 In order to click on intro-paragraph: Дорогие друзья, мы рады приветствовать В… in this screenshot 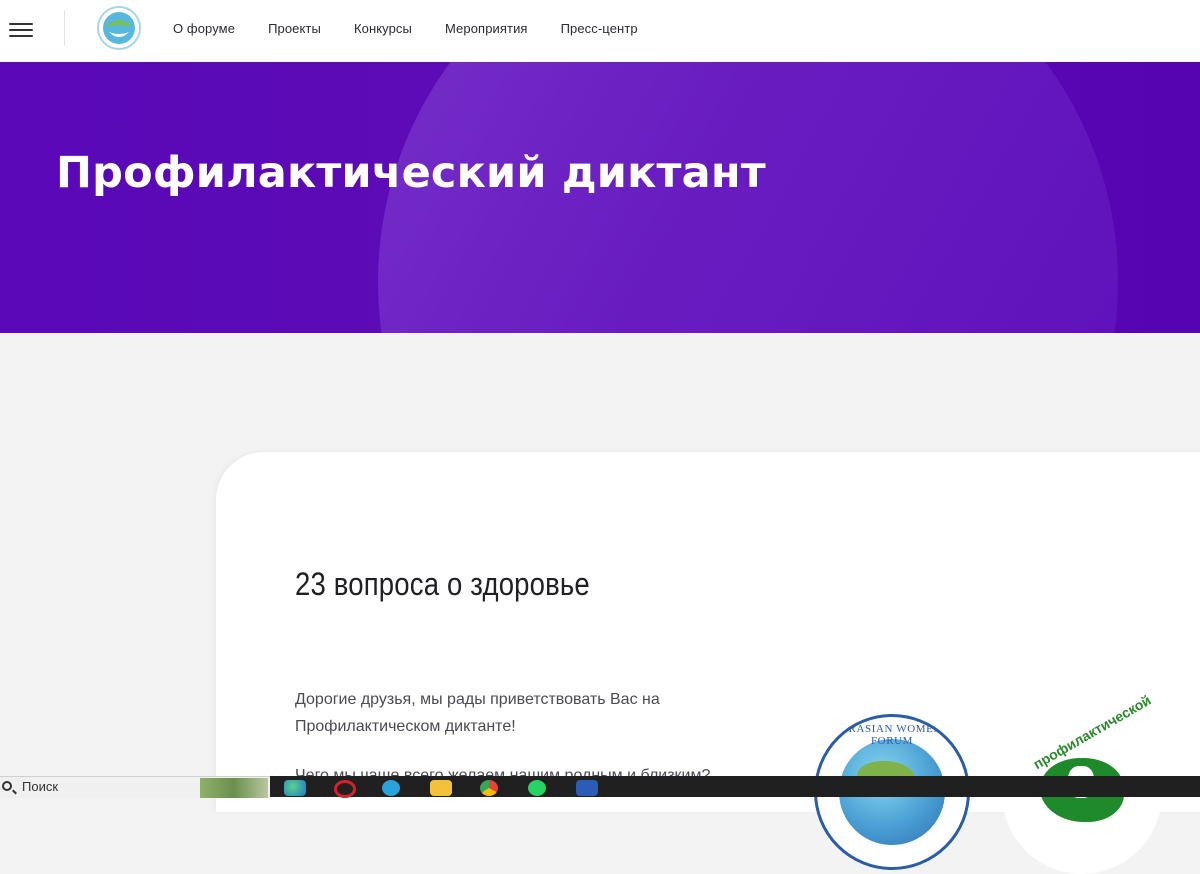, I will do `click(477, 713)`.